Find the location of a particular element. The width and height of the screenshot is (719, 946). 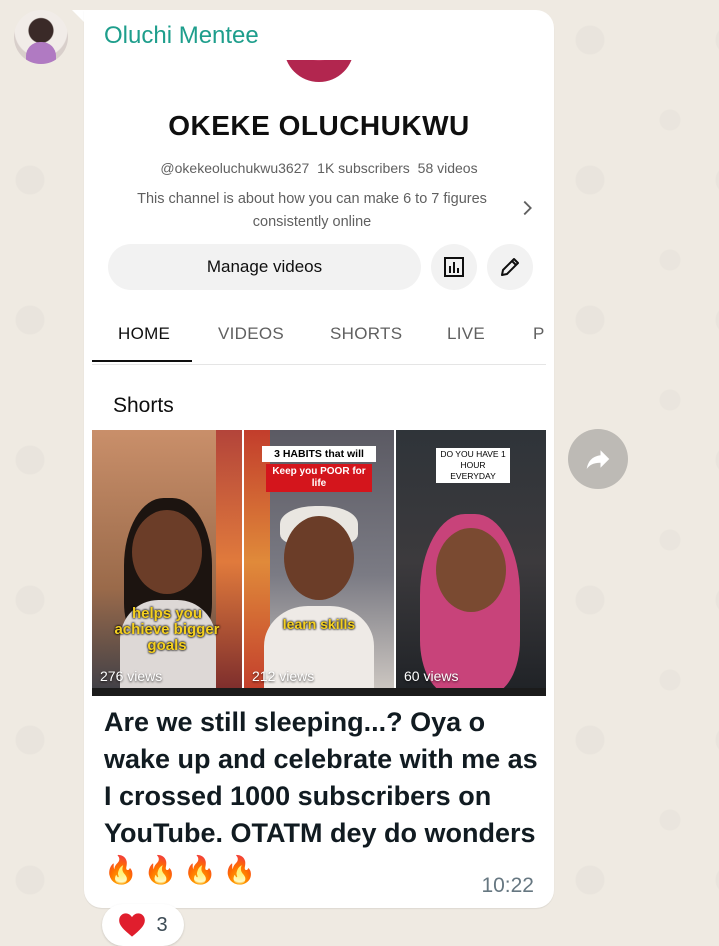

short-title-line1: 3 HABITS that will is located at coordinates (319, 454).